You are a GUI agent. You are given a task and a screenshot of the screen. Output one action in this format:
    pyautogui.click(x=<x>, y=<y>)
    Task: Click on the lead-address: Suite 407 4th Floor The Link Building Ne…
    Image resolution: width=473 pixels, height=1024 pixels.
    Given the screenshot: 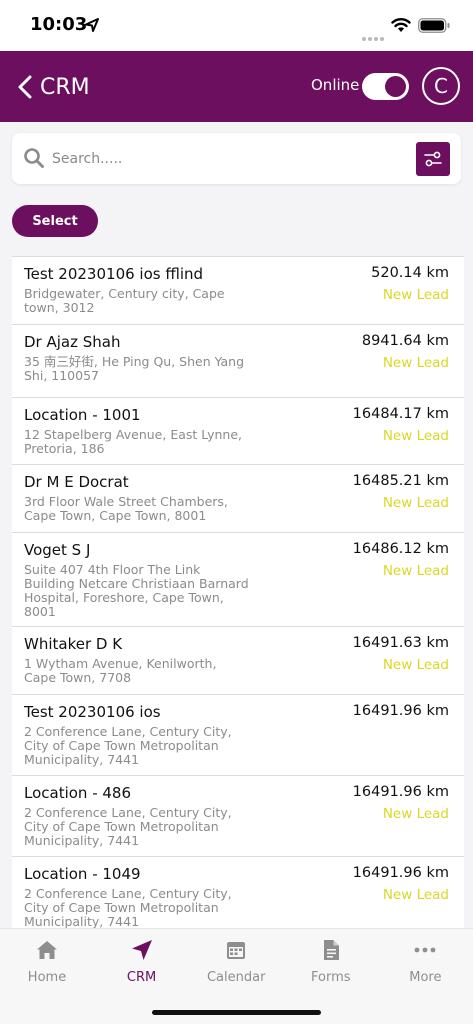 What is the action you would take?
    pyautogui.click(x=136, y=590)
    